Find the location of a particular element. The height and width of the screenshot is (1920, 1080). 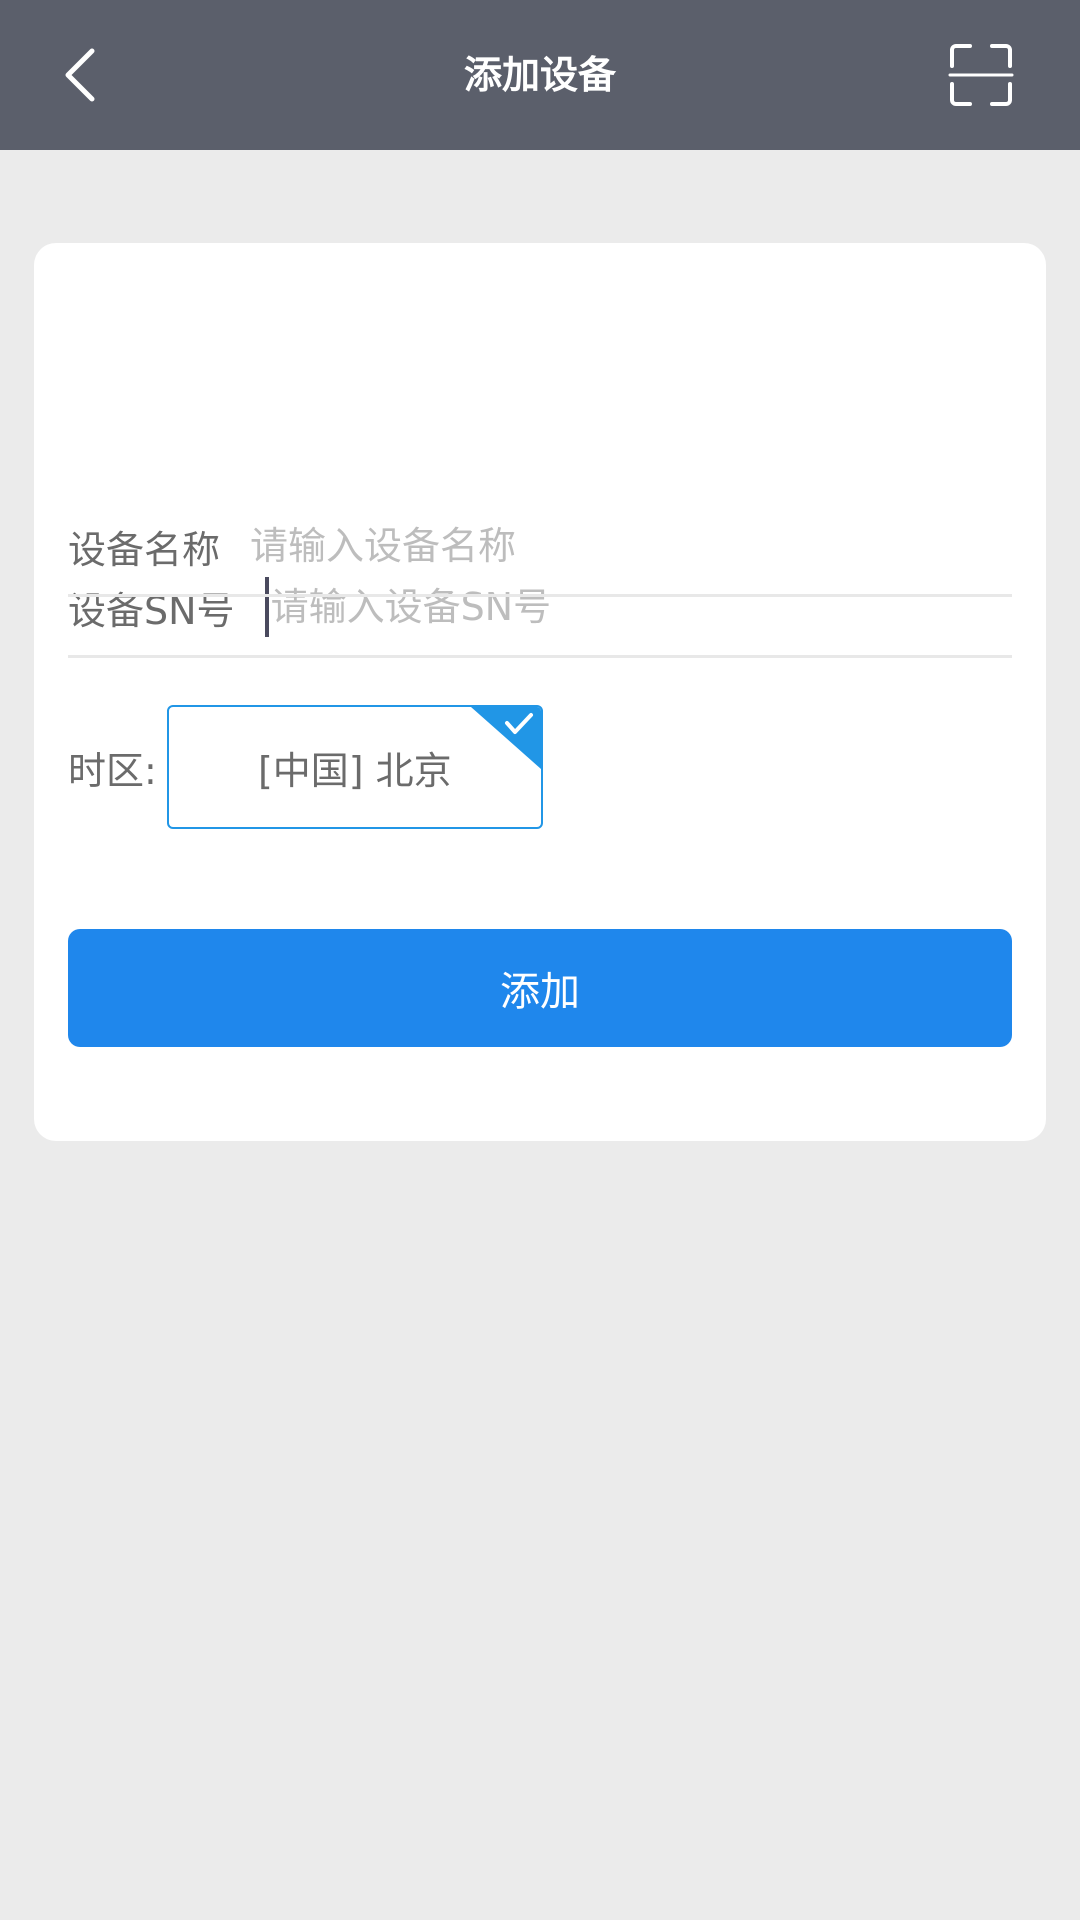

name-label: 设备名称 is located at coordinates (144, 549).